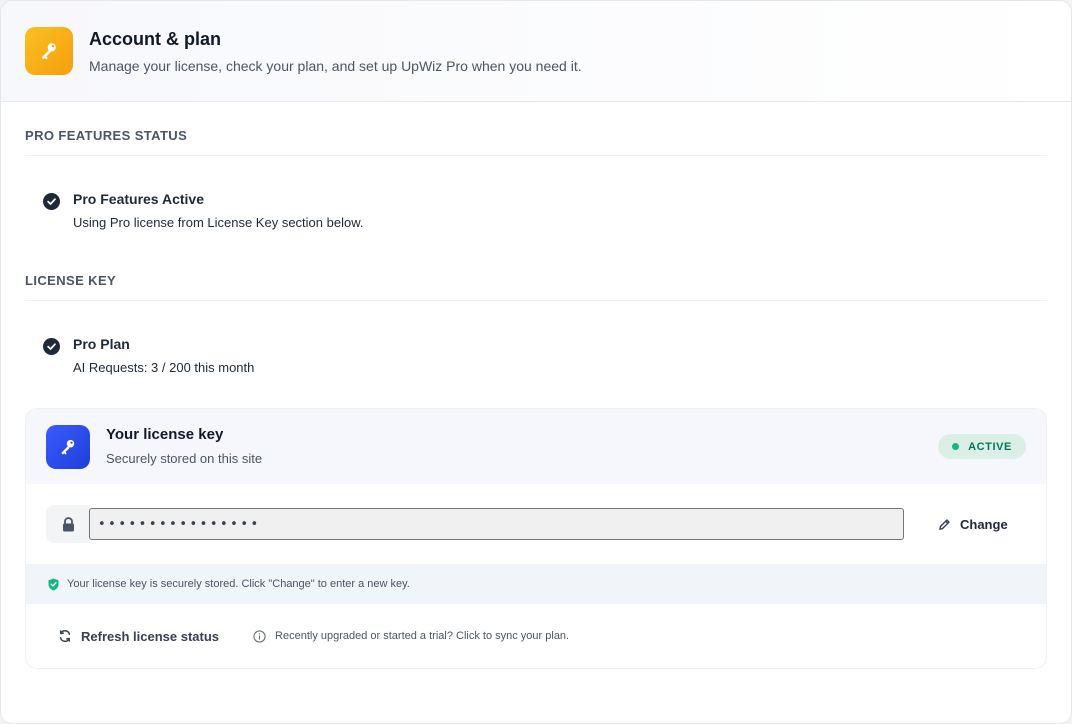 The width and height of the screenshot is (1072, 724). Describe the element at coordinates (984, 524) in the screenshot. I see `change-key-label: Change` at that location.